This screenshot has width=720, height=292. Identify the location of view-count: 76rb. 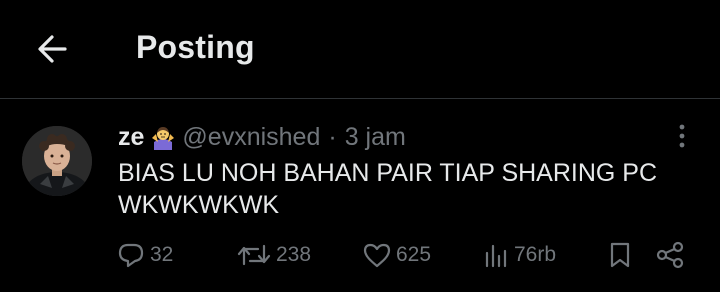
(535, 254).